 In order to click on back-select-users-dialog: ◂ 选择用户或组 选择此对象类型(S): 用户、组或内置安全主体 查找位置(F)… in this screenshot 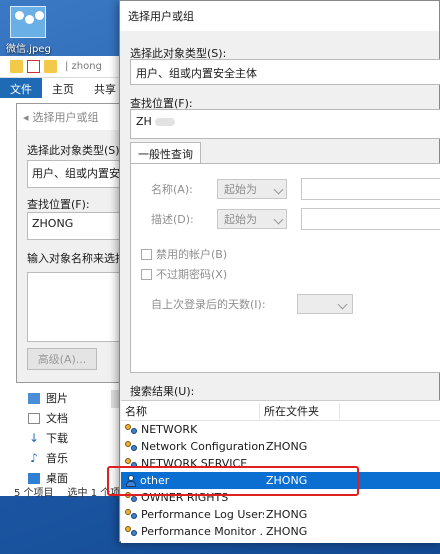, I will do `click(80, 243)`.